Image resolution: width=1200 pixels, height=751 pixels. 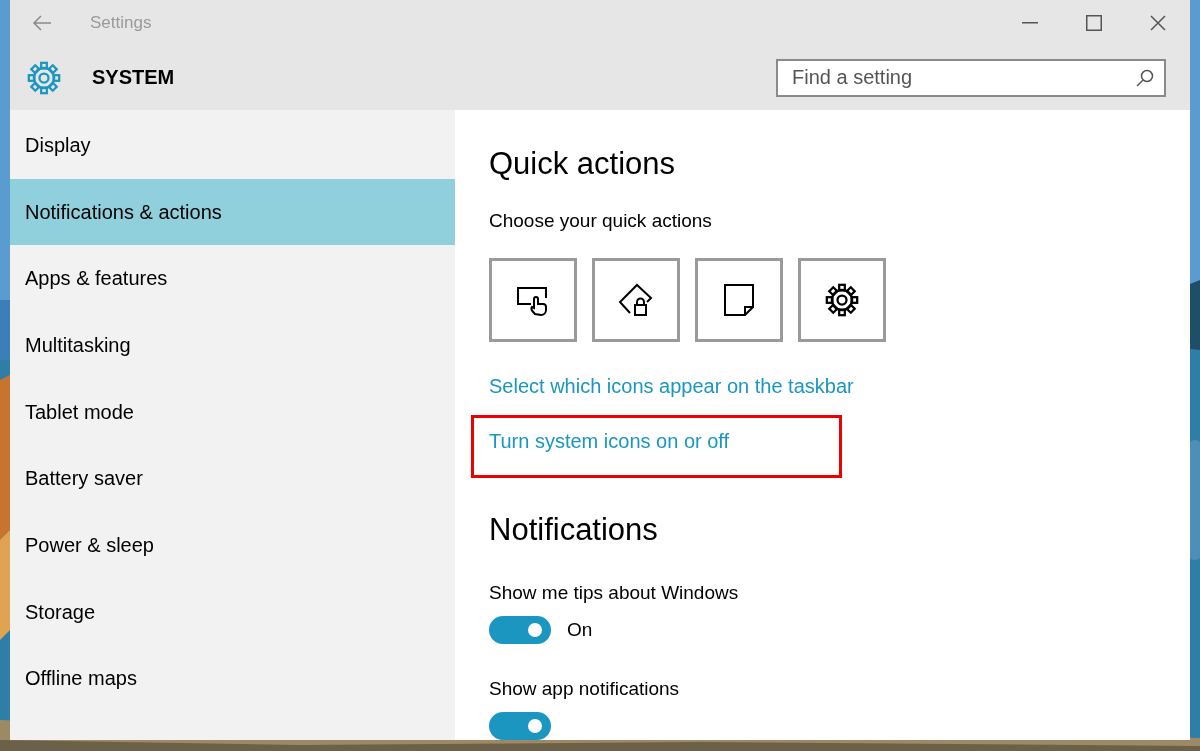 What do you see at coordinates (232, 412) in the screenshot?
I see `sidebar-item: Tablet mode` at bounding box center [232, 412].